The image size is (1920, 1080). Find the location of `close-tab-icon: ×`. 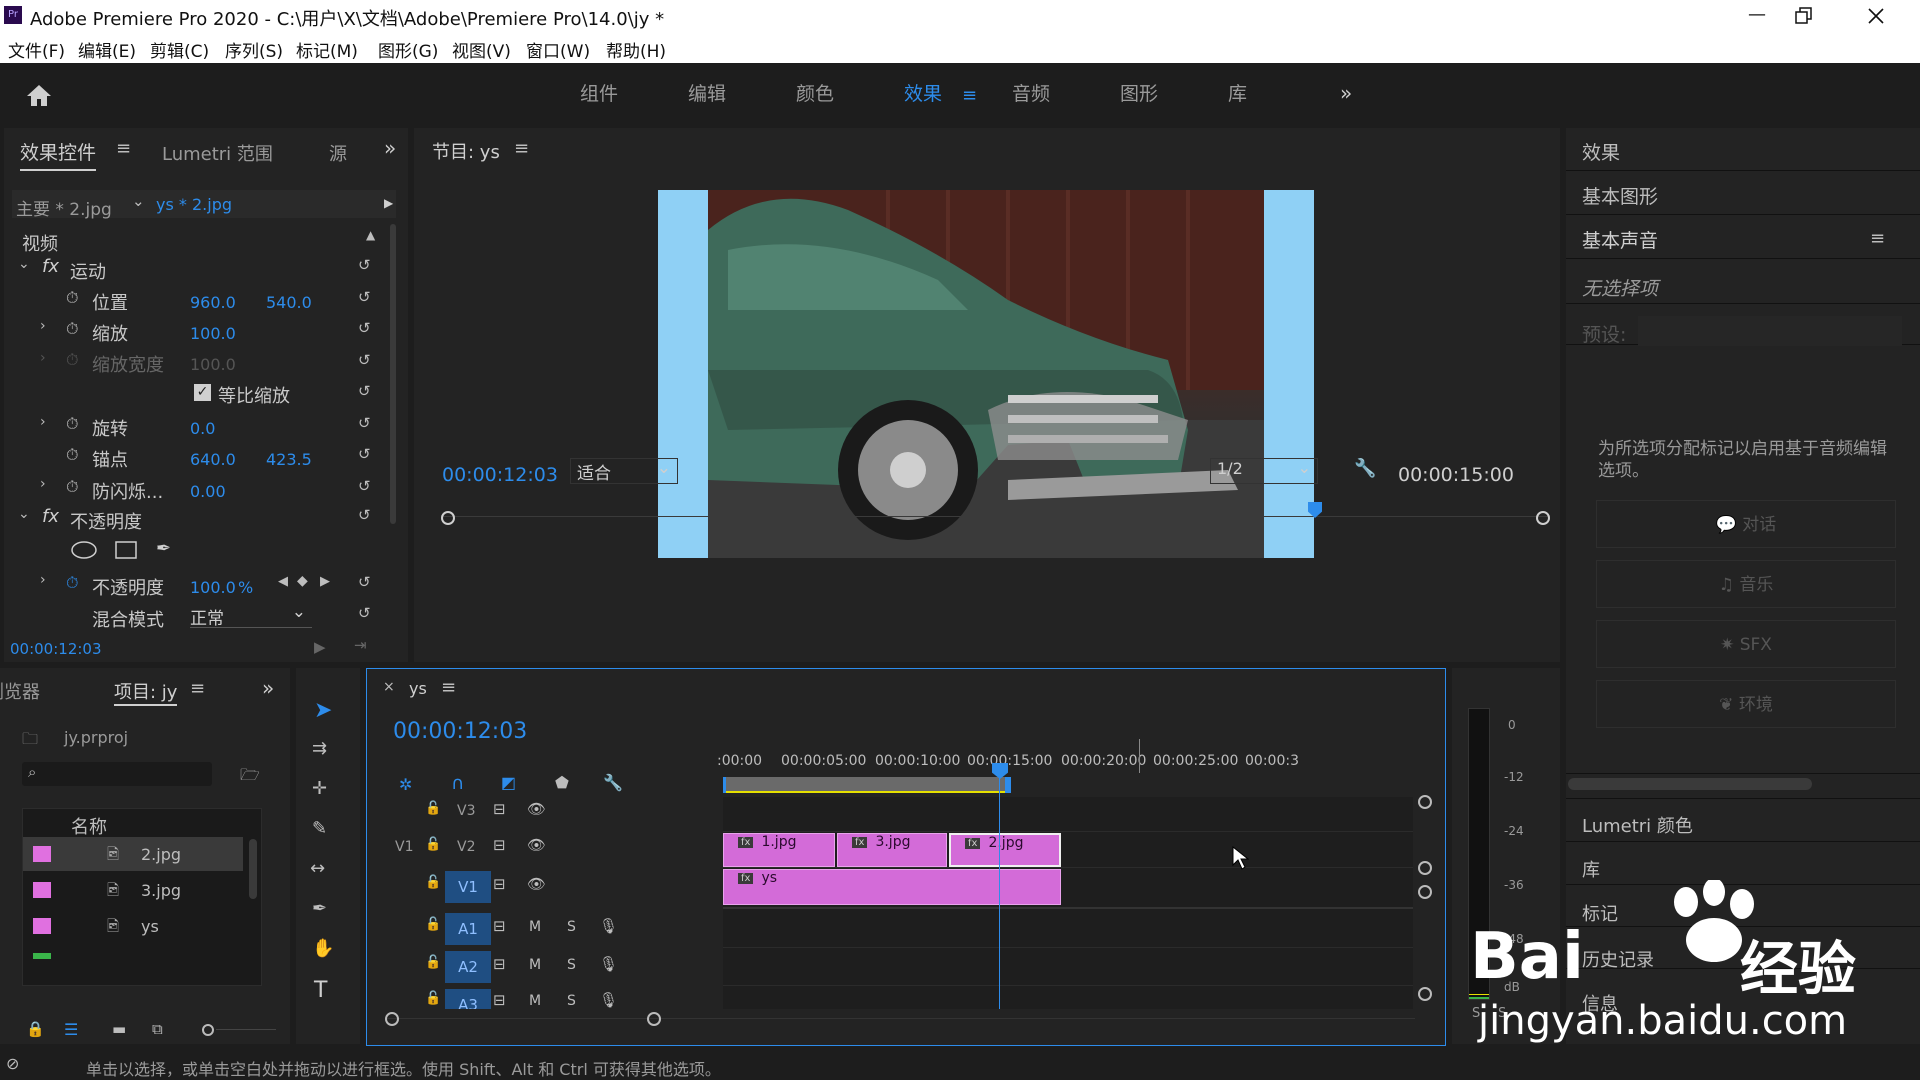

close-tab-icon: × is located at coordinates (389, 687).